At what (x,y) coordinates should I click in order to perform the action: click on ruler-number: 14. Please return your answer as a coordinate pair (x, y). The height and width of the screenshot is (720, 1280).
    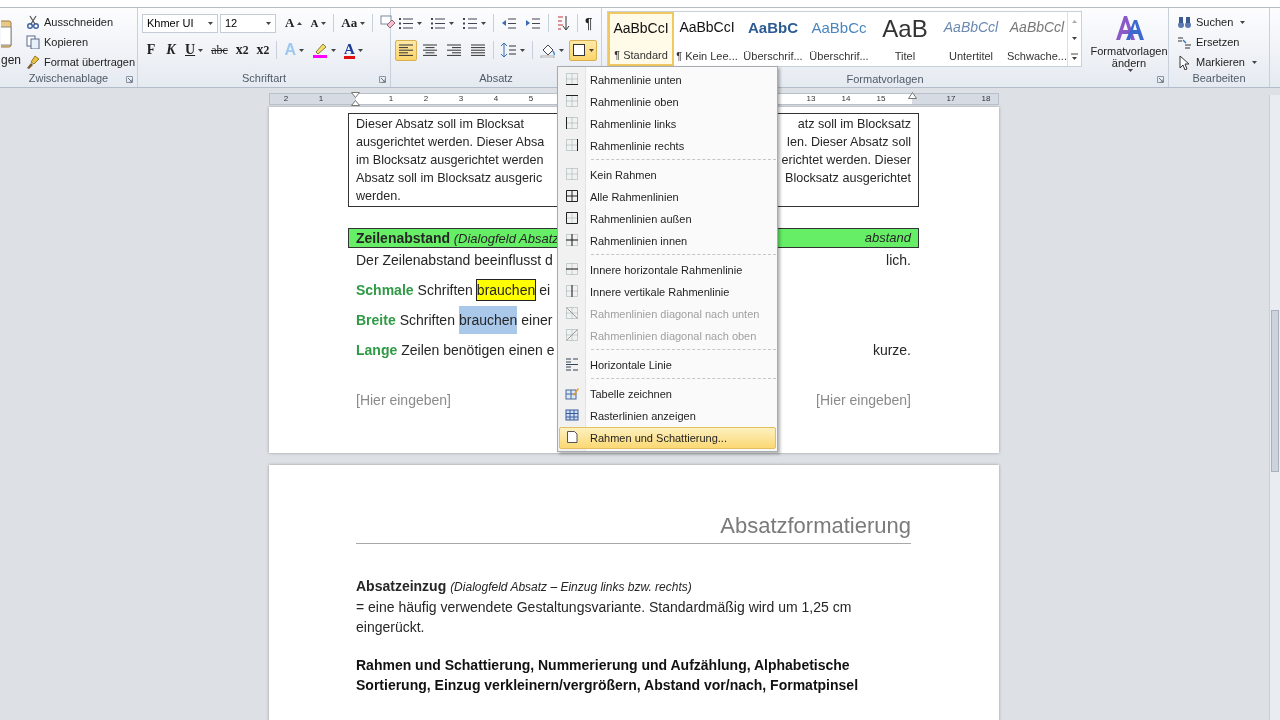
    Looking at the image, I should click on (846, 99).